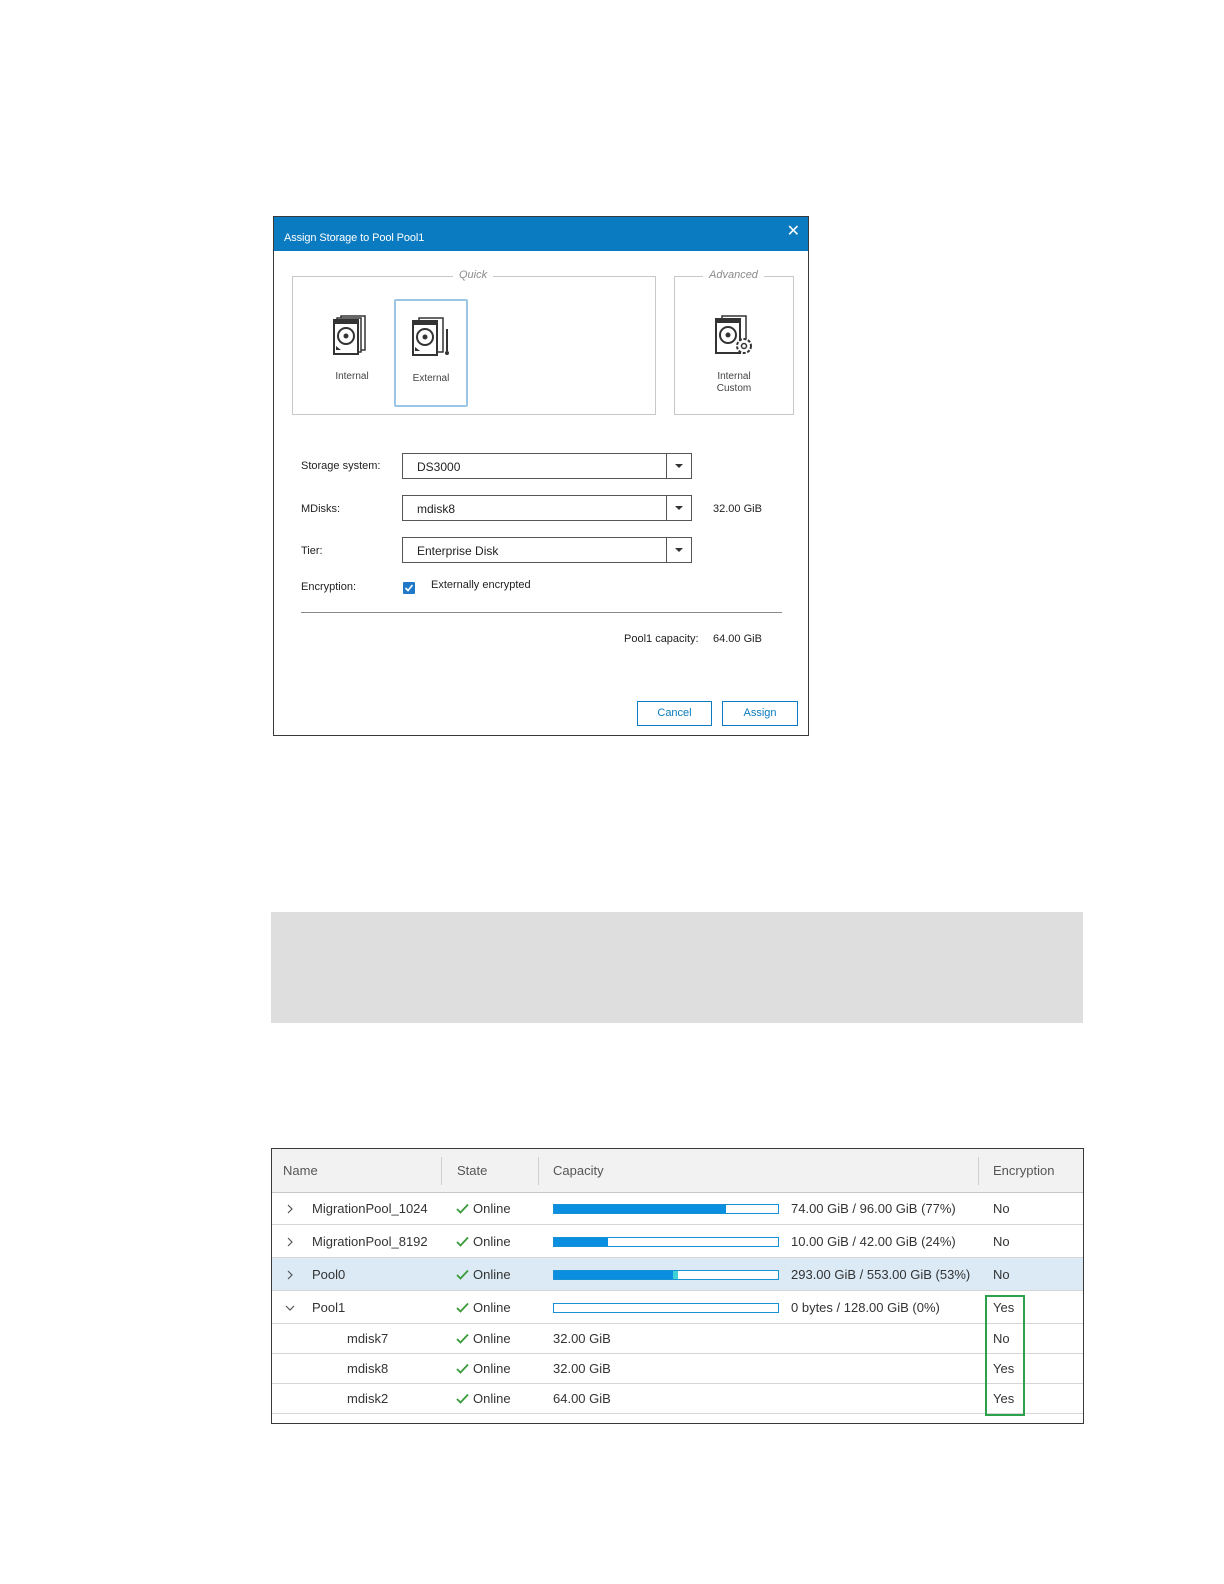 The image size is (1224, 1584). Describe the element at coordinates (481, 585) in the screenshot. I see `externally-encrypted-label: Externally encrypted` at that location.